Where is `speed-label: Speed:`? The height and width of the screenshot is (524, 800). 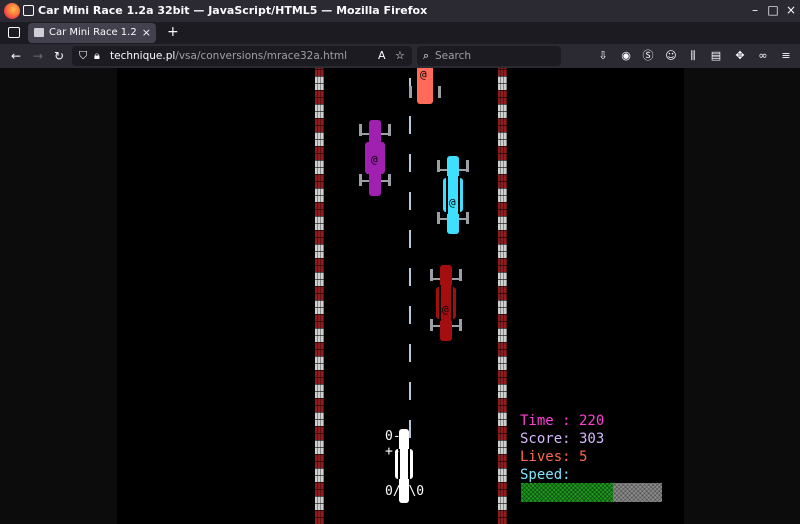
speed-label: Speed: is located at coordinates (545, 475).